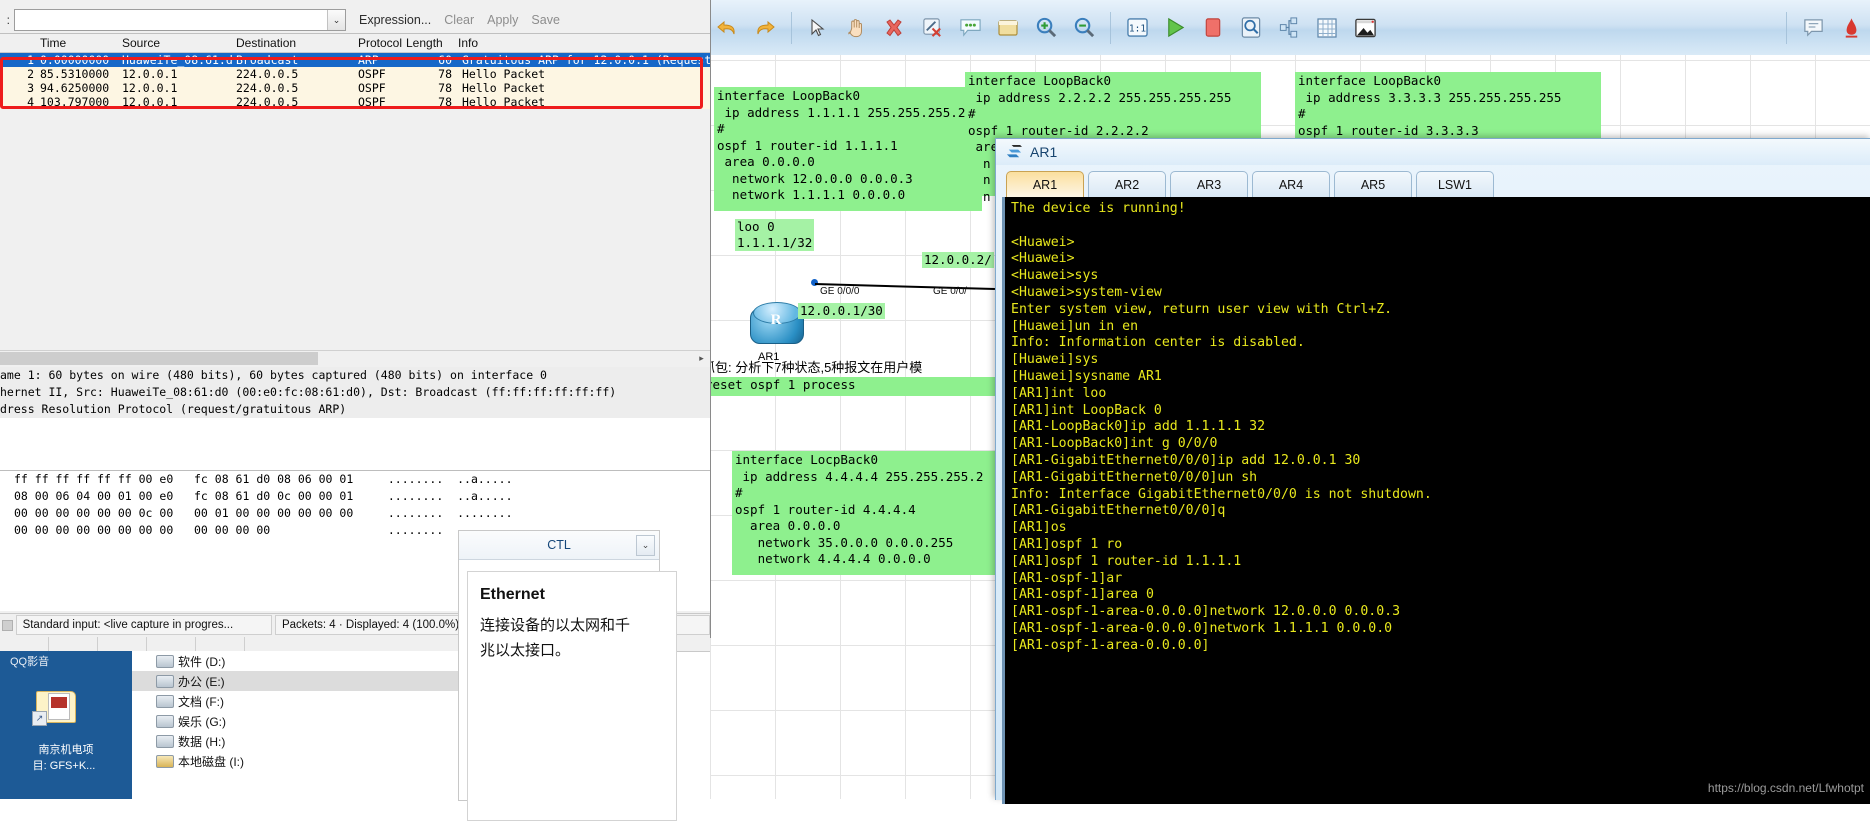  I want to click on ar1-title-bar: AR1, so click(1433, 152).